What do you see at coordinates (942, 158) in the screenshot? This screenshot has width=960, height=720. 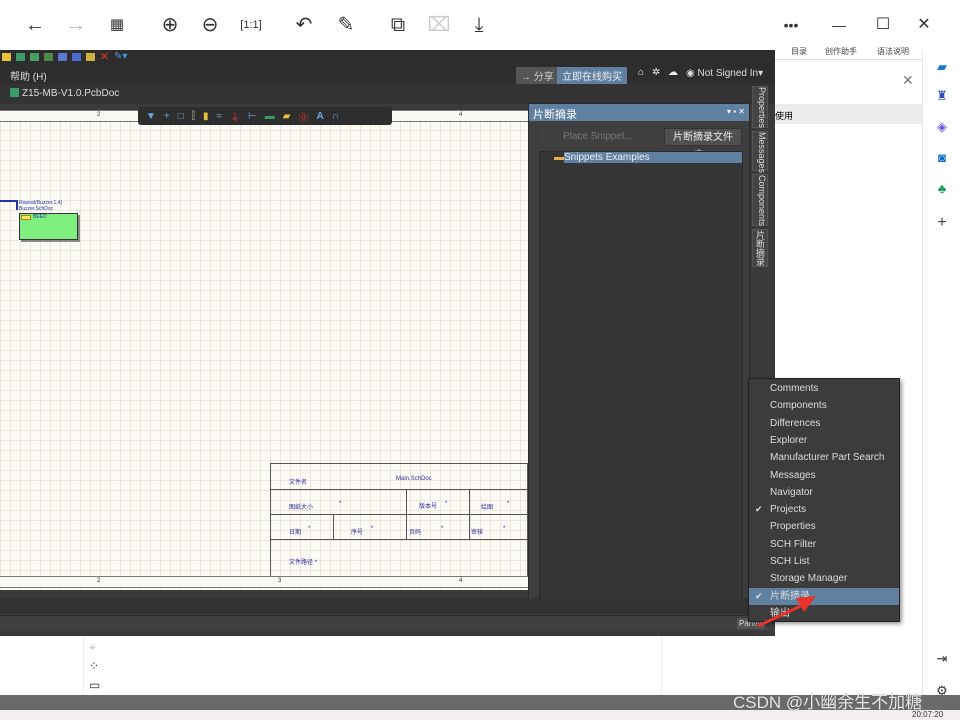 I see `outlook-icon: ◙` at bounding box center [942, 158].